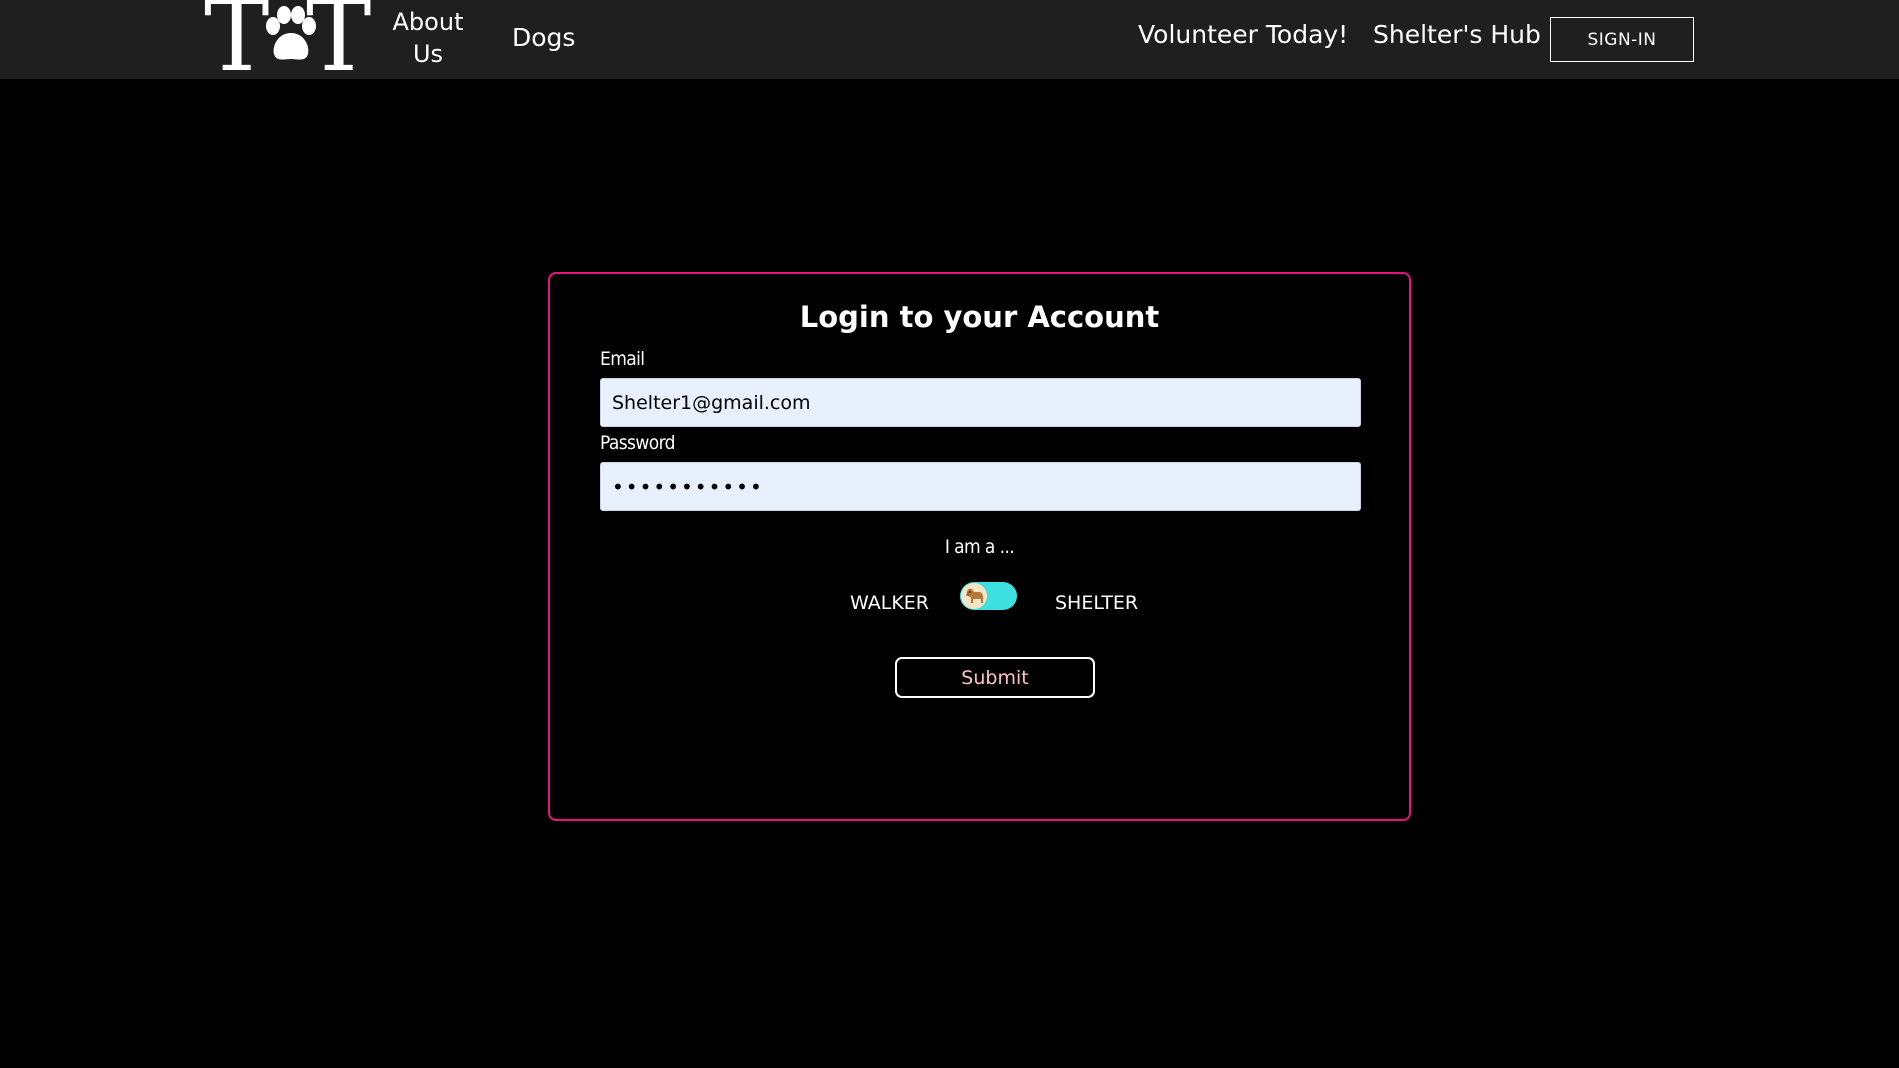 This screenshot has height=1068, width=1899. What do you see at coordinates (622, 359) in the screenshot?
I see `email-label: Email` at bounding box center [622, 359].